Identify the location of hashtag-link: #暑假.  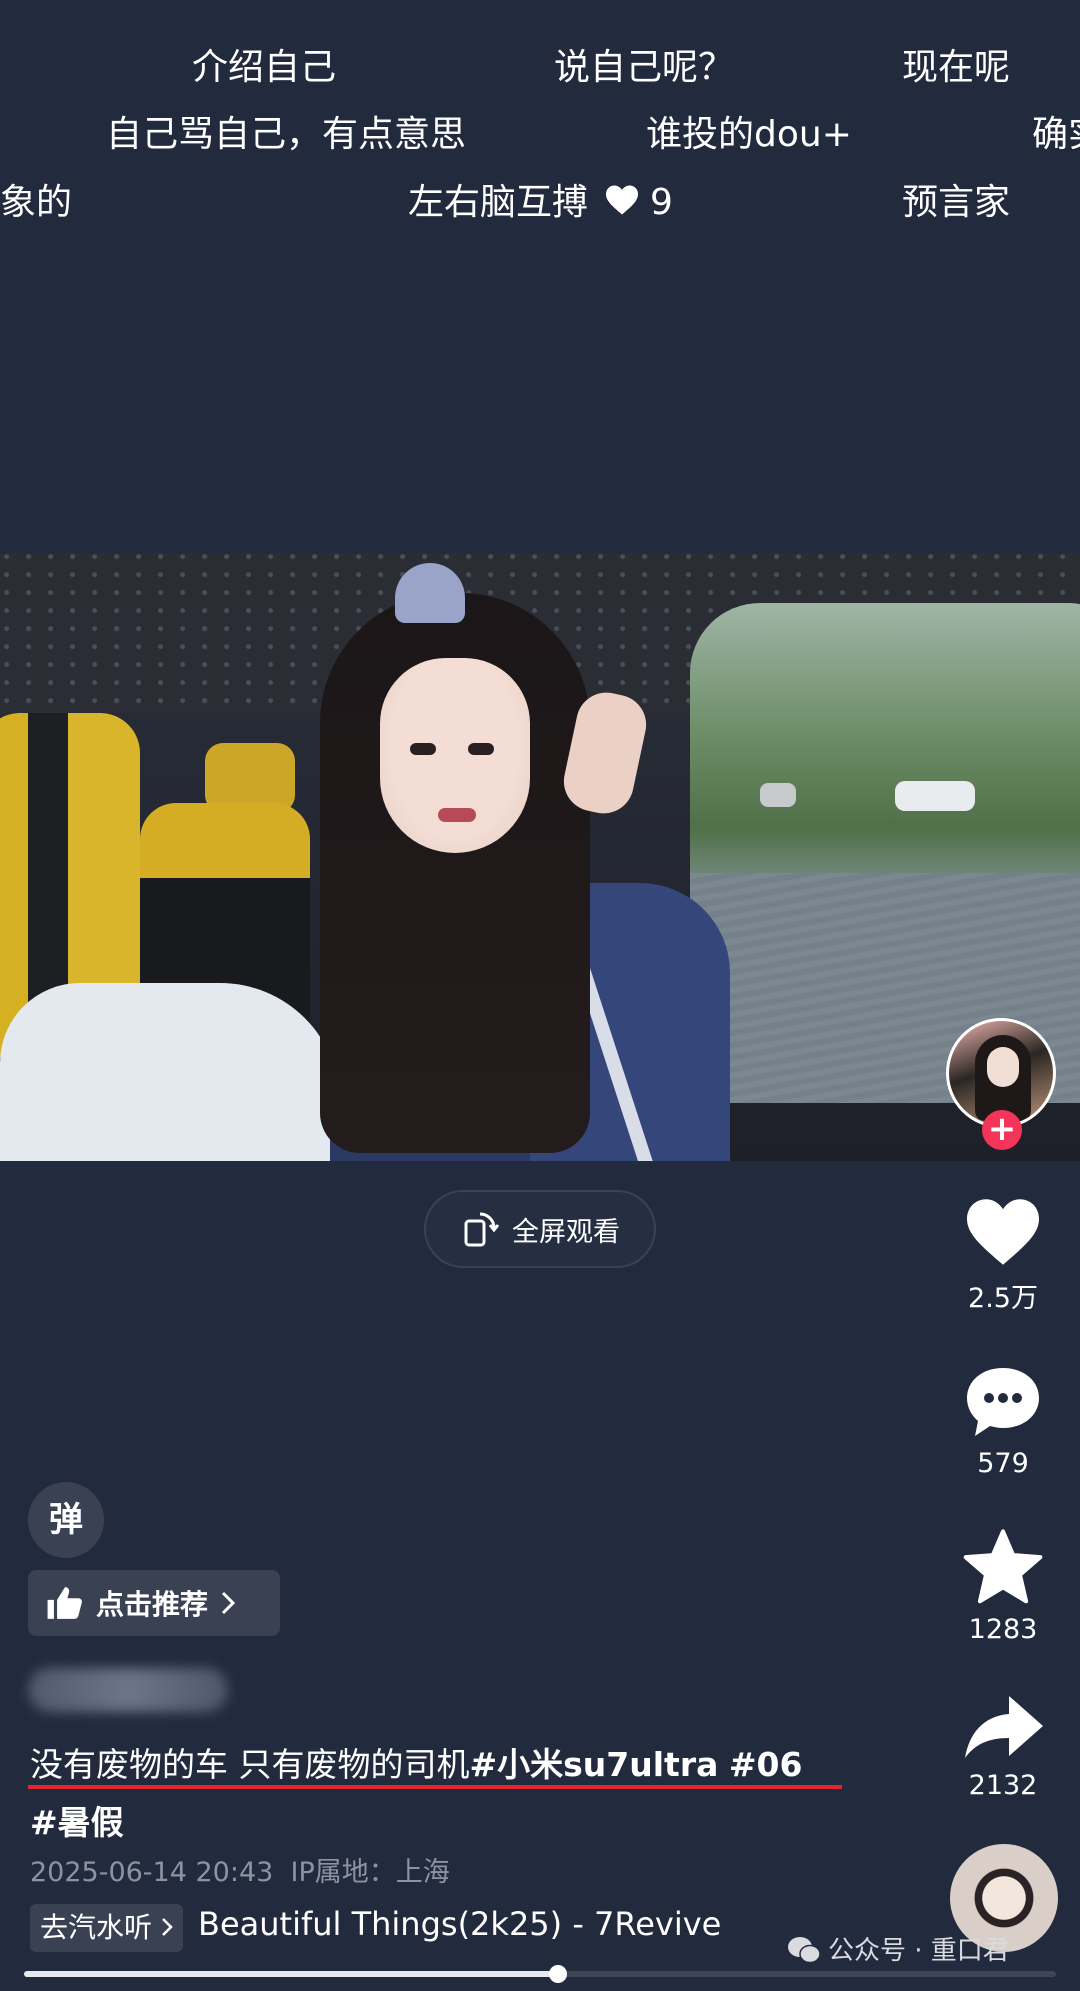
(77, 1822).